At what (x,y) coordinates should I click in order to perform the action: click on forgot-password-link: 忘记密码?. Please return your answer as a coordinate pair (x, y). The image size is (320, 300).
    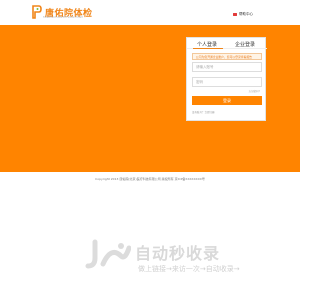
    Looking at the image, I should click on (254, 91).